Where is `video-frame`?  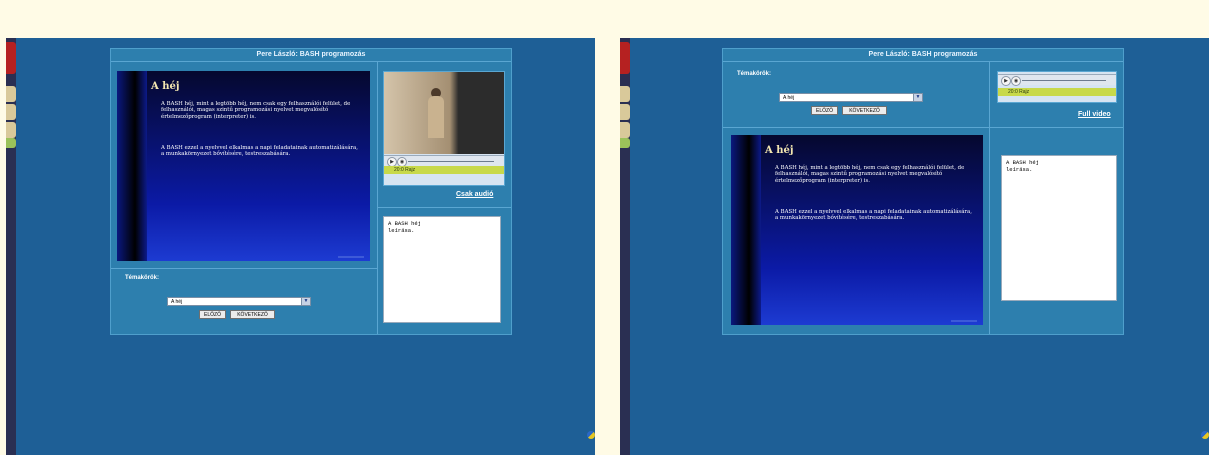
video-frame is located at coordinates (444, 113).